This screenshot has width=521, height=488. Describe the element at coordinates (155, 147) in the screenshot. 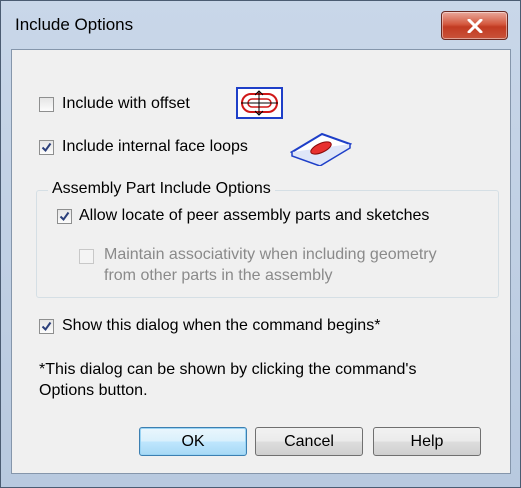

I see `internal-loops-label: Include internal face loops` at that location.